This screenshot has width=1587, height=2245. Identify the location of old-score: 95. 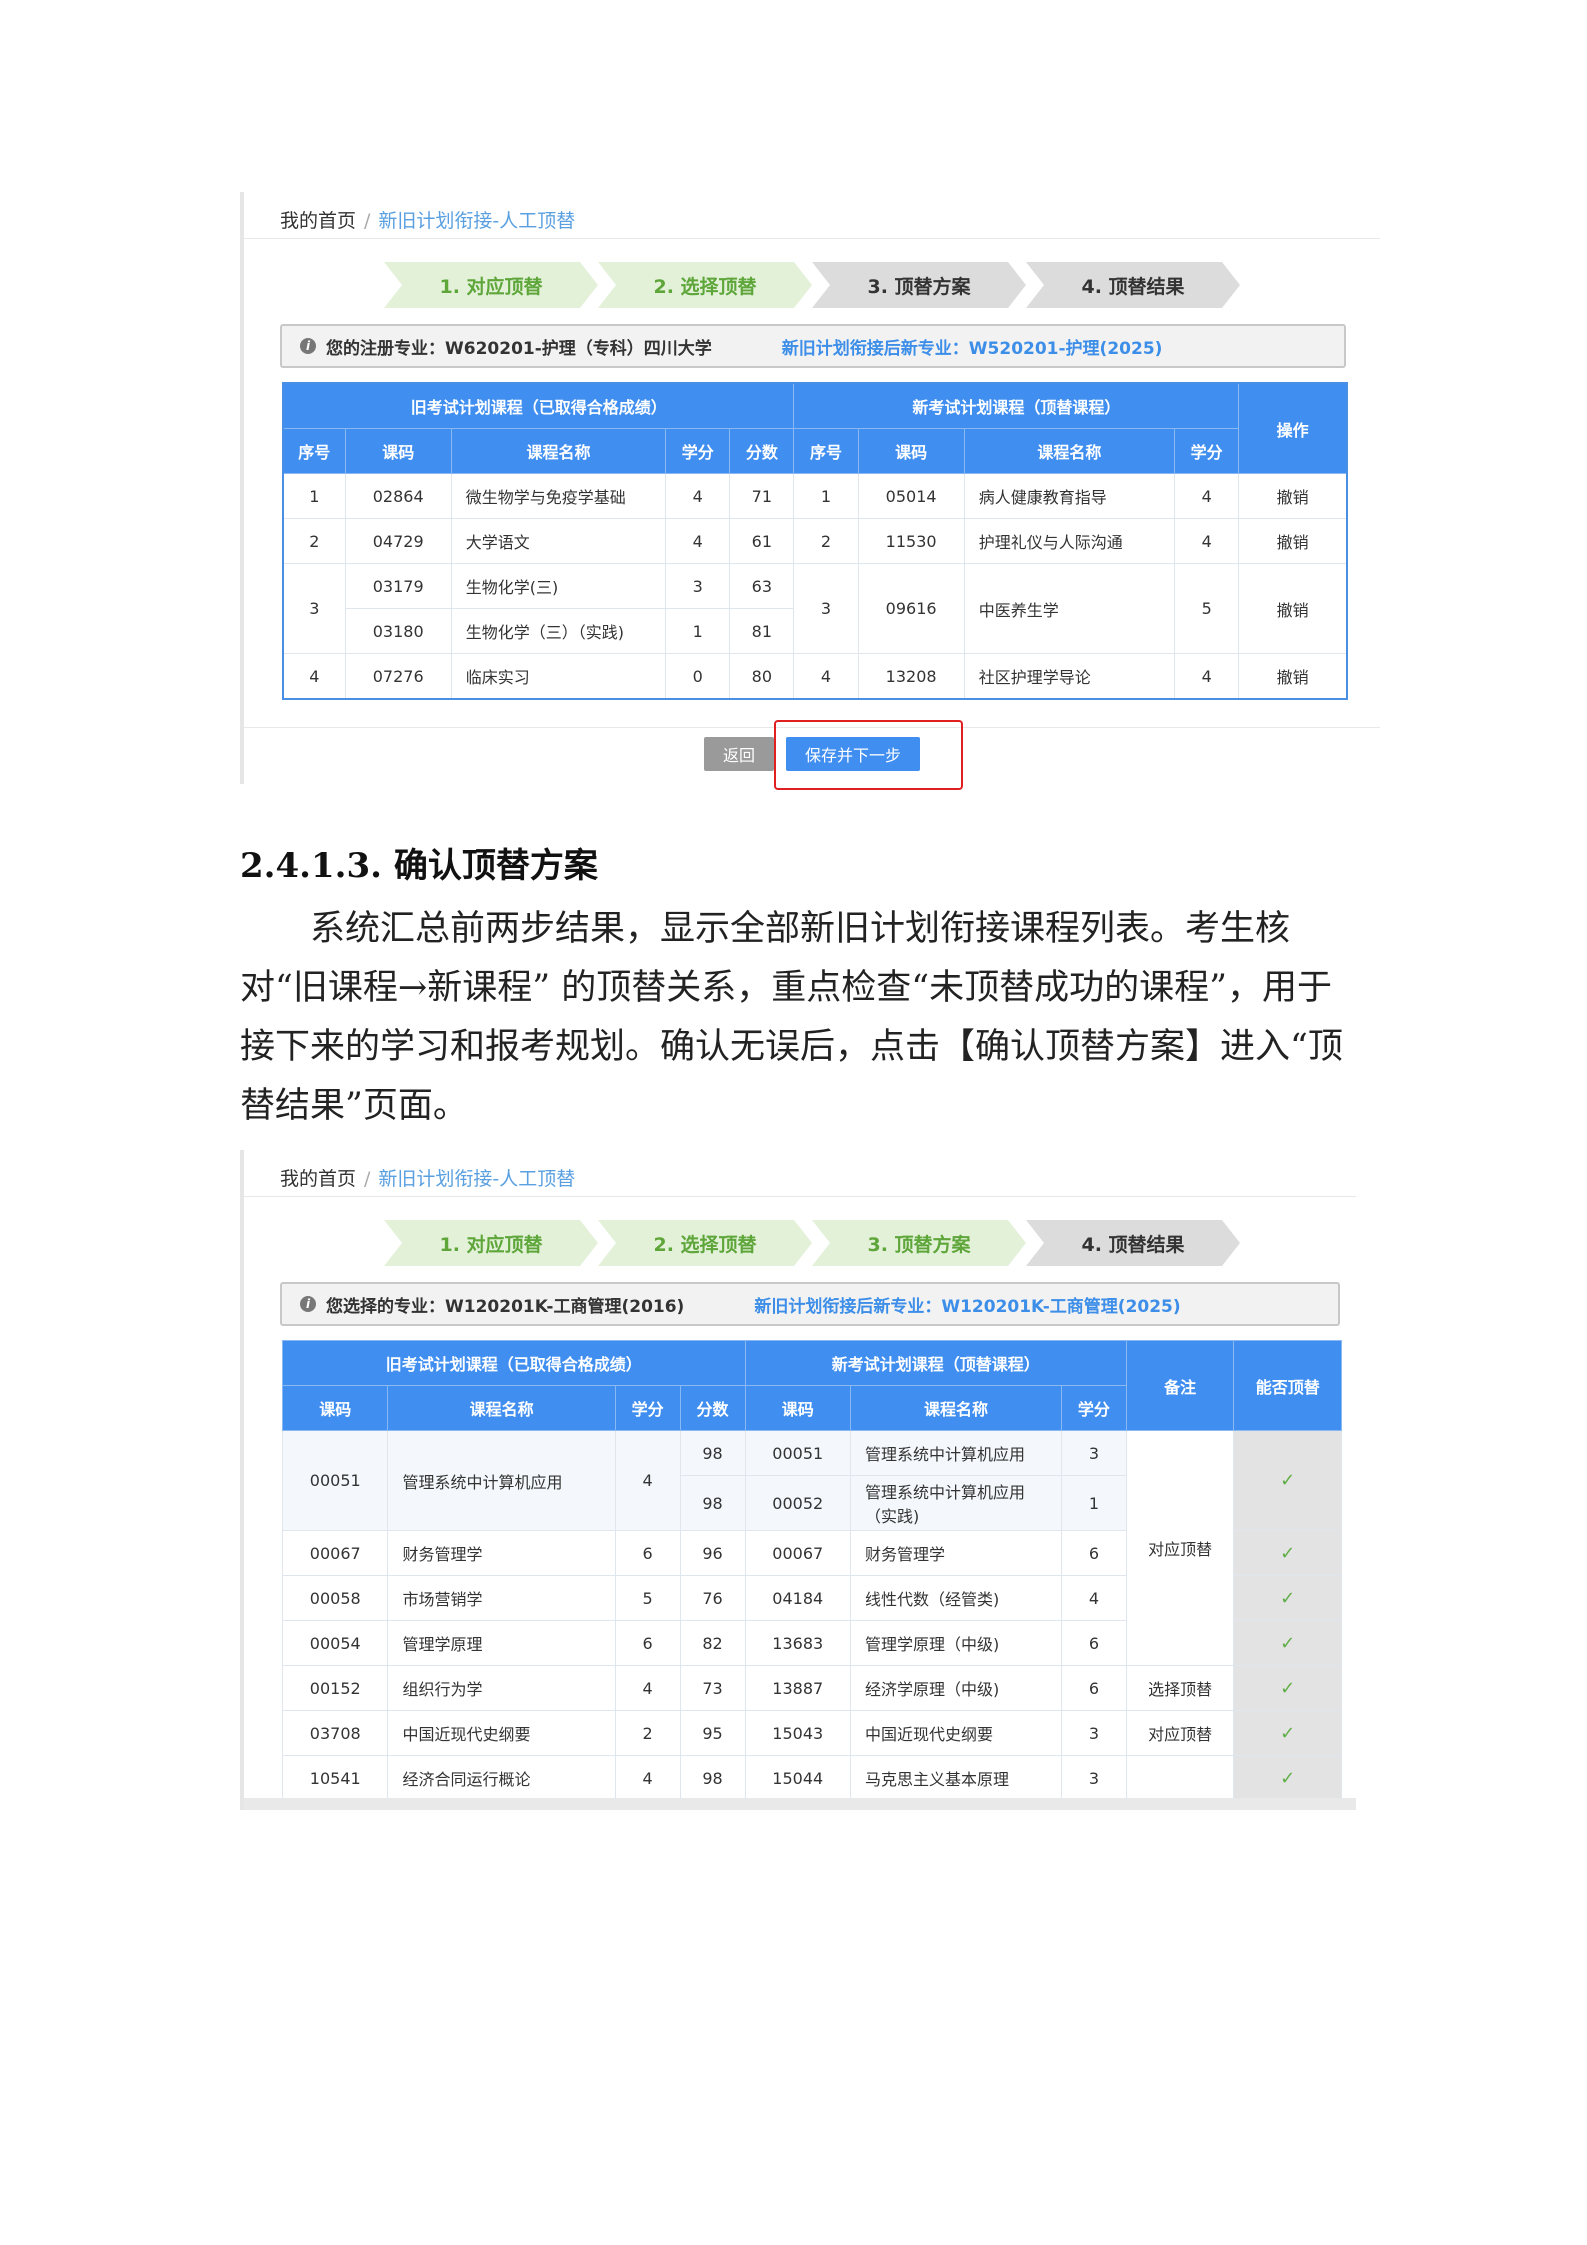
(712, 1733).